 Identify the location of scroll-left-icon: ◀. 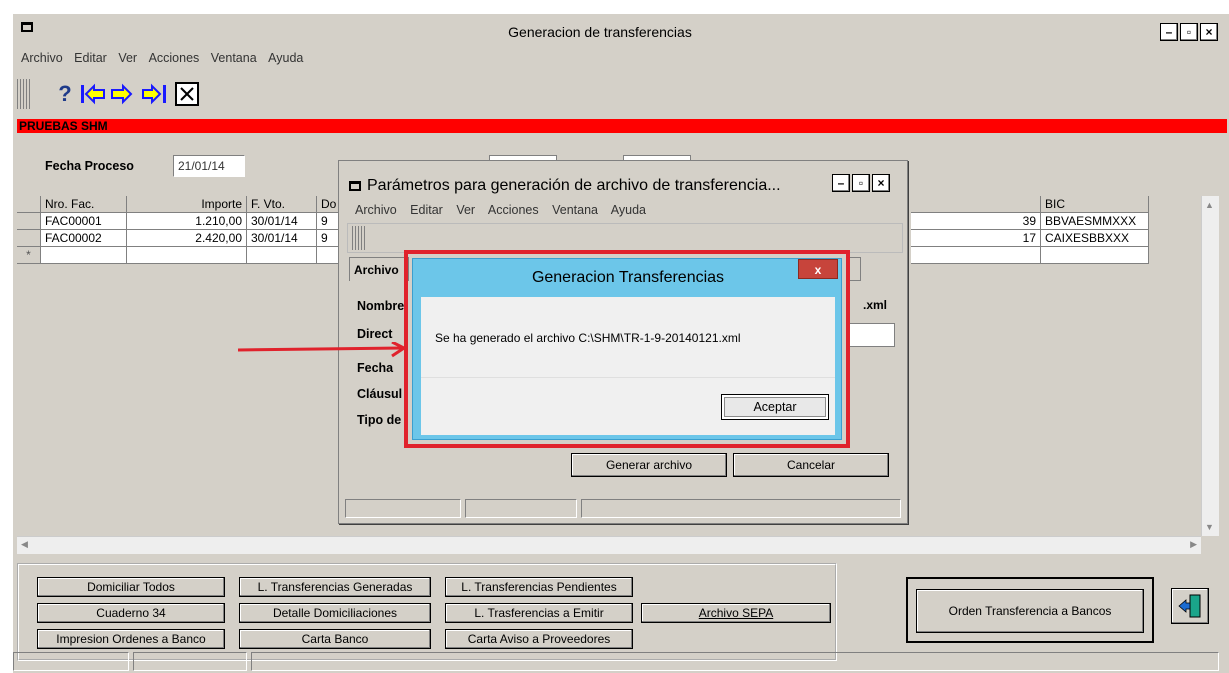
(24, 544).